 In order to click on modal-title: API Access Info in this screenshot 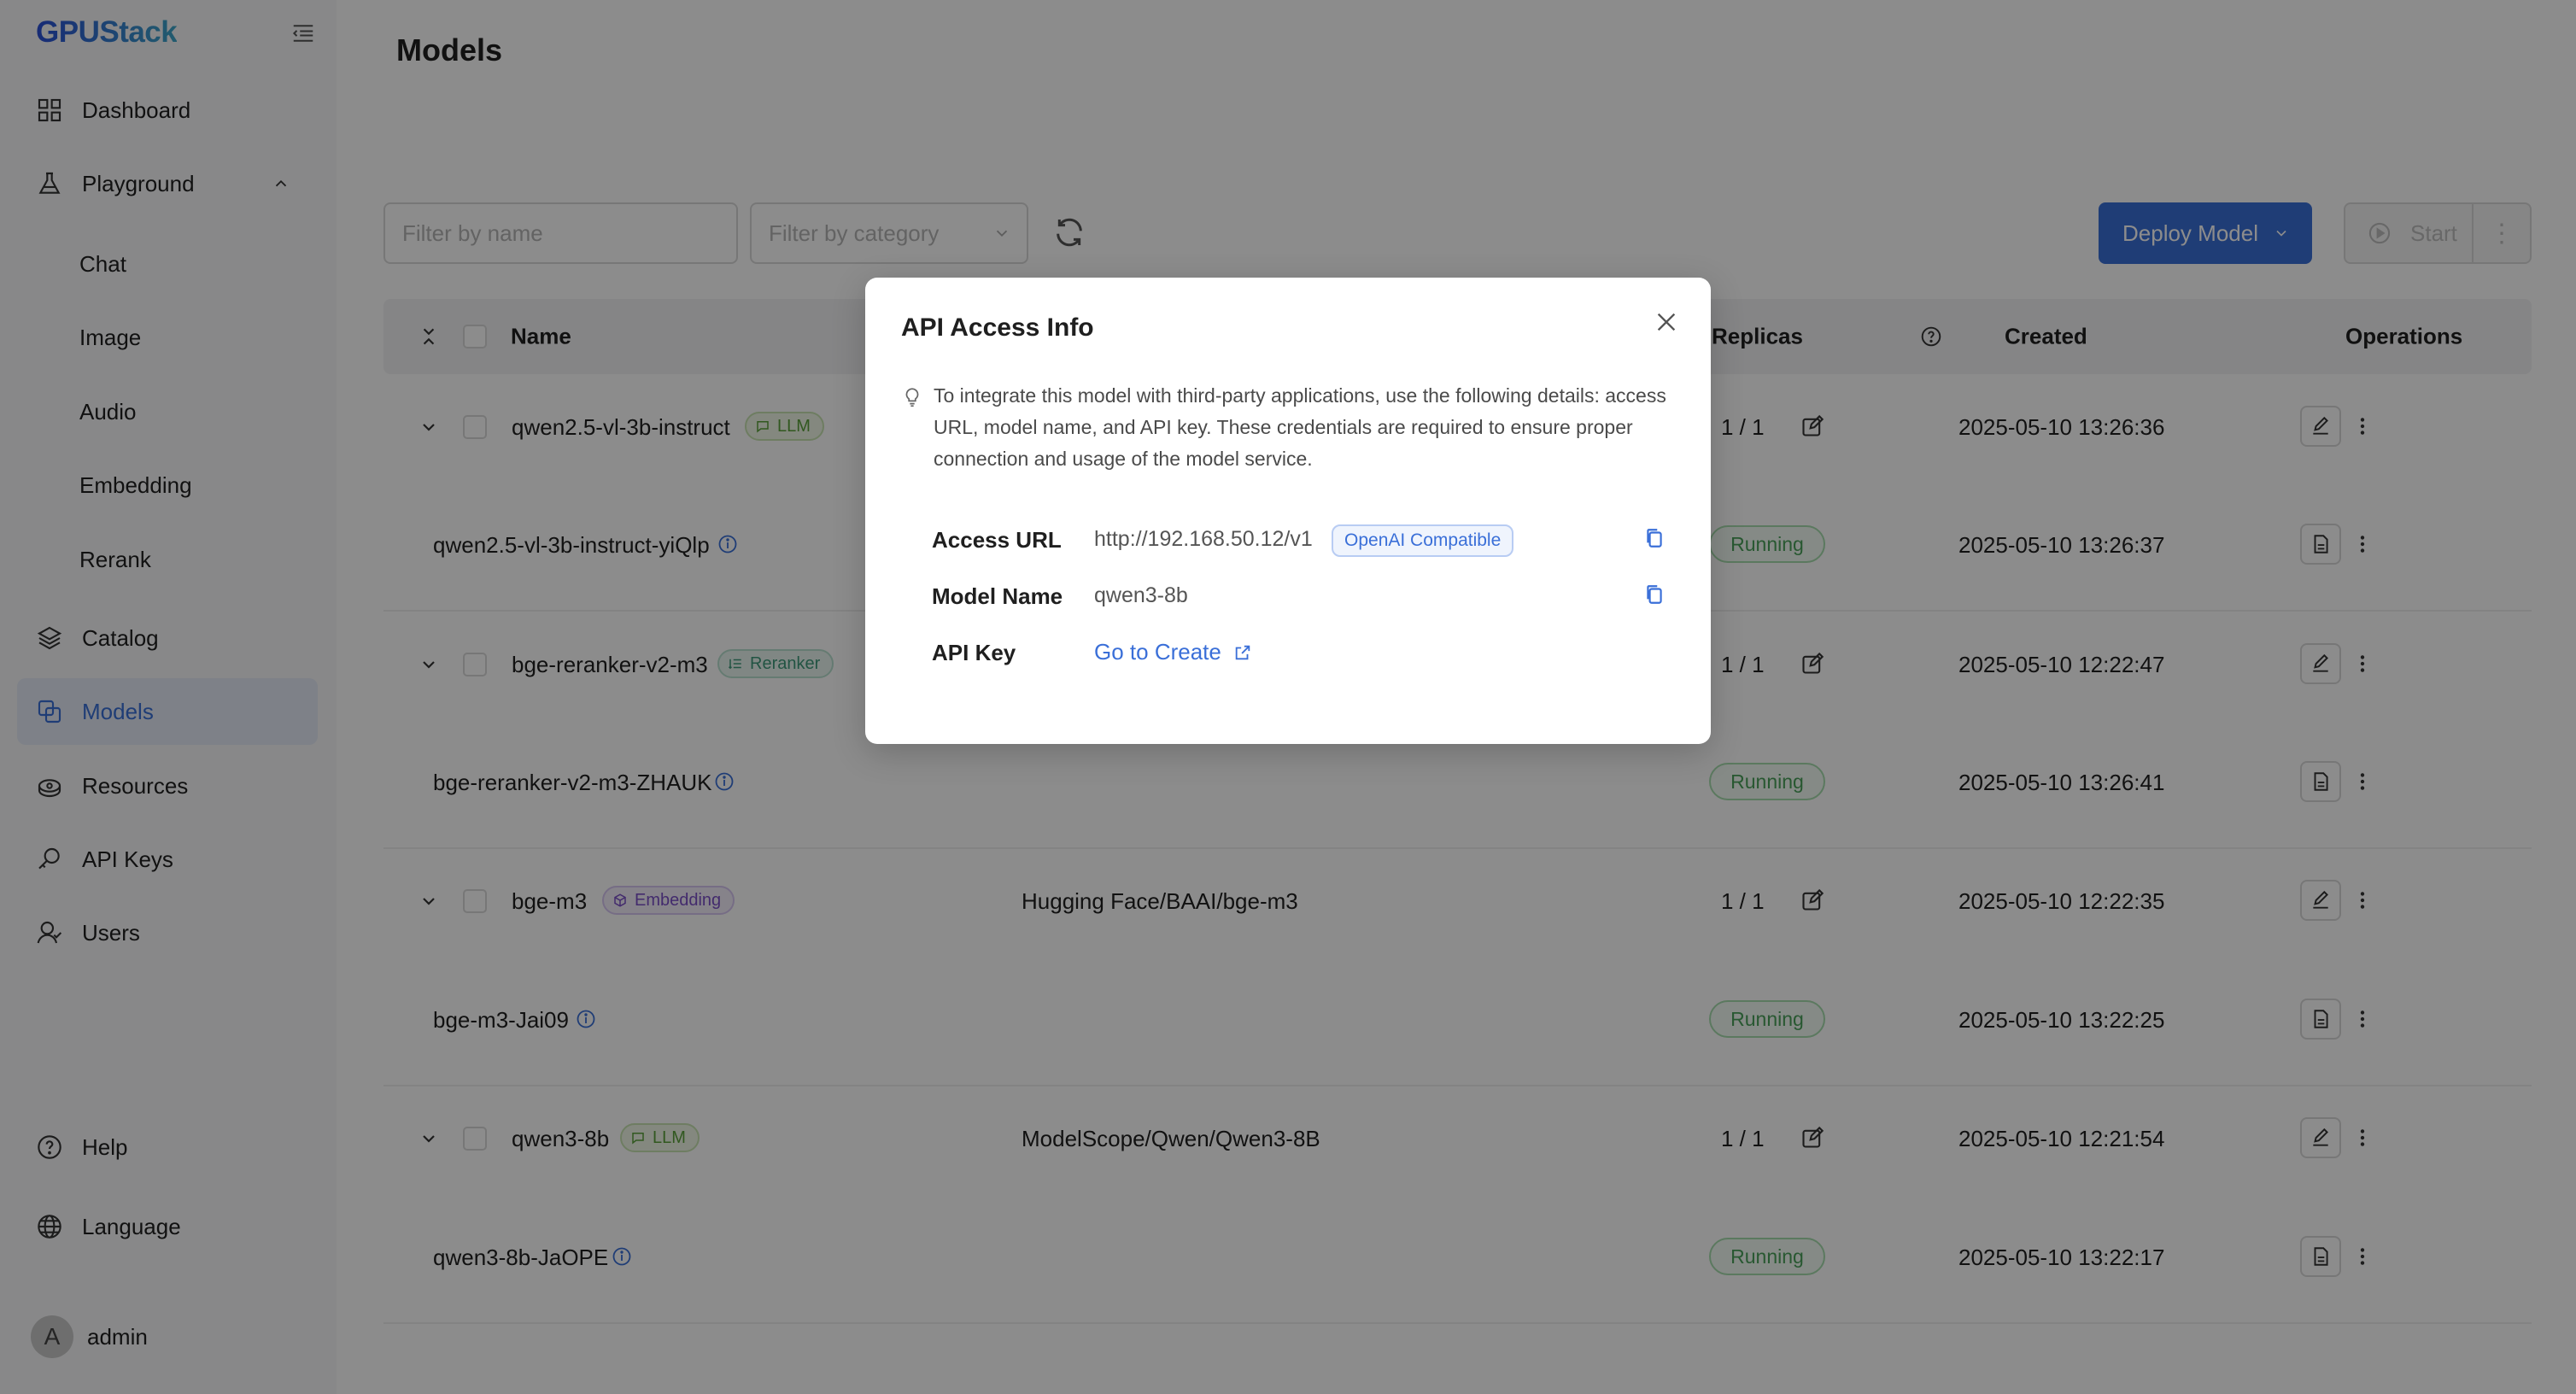, I will do `click(997, 327)`.